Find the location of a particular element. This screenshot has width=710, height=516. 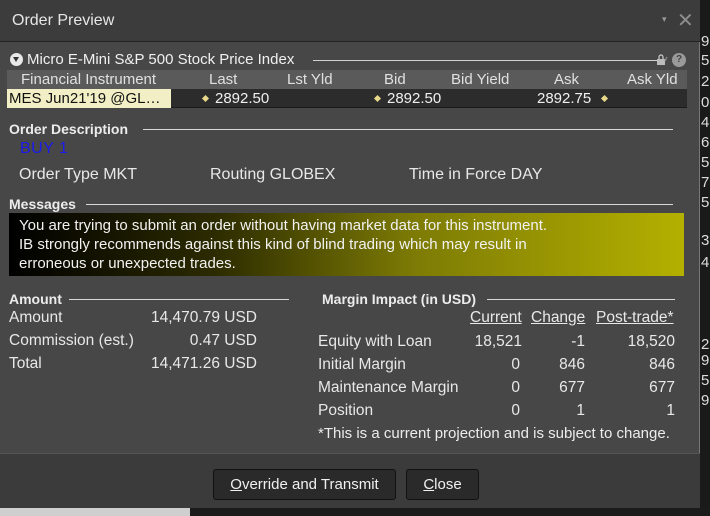

last-price: 2892.50 is located at coordinates (242, 98).